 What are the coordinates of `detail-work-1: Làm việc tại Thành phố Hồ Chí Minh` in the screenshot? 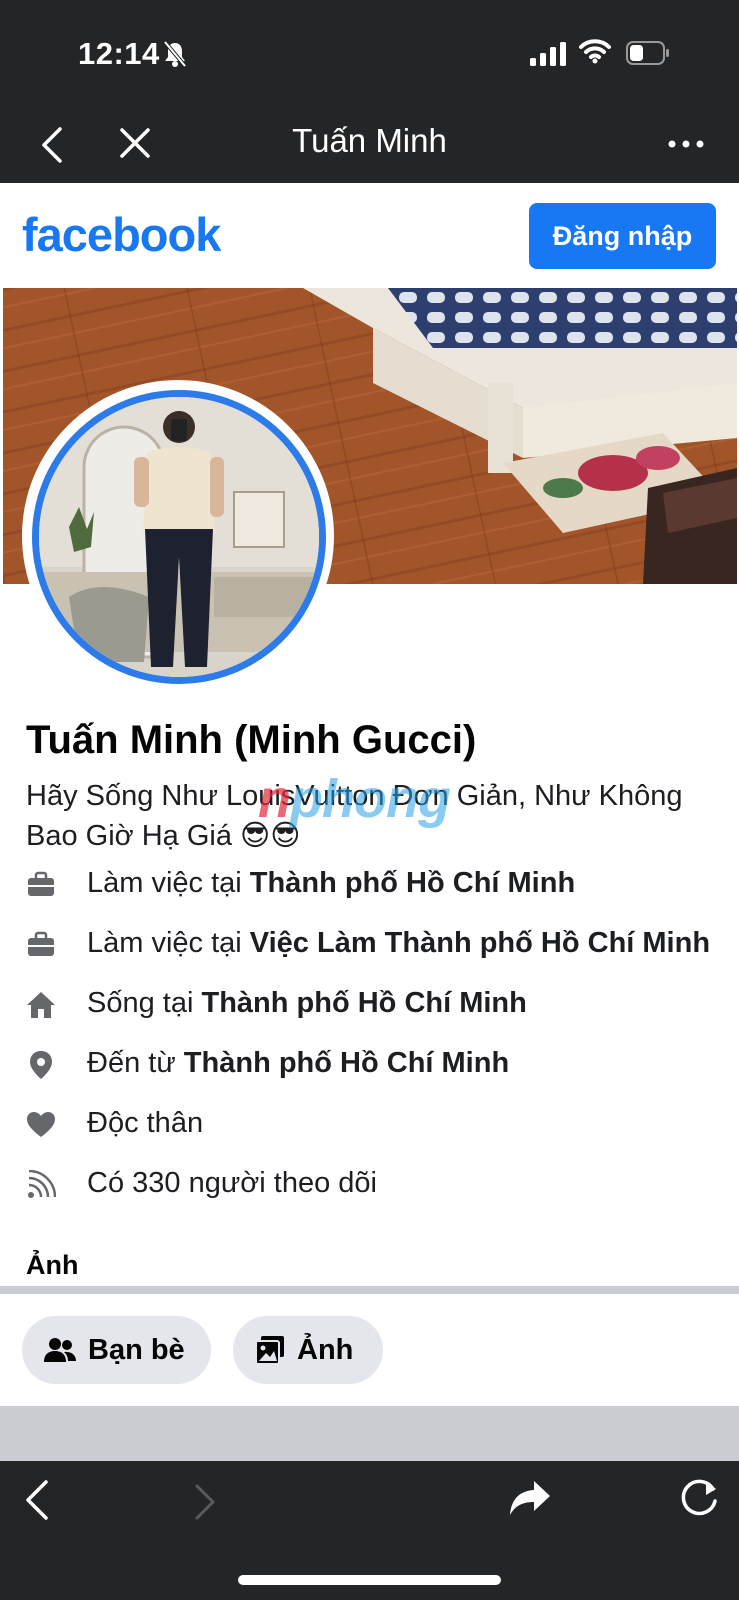 It's located at (369, 886).